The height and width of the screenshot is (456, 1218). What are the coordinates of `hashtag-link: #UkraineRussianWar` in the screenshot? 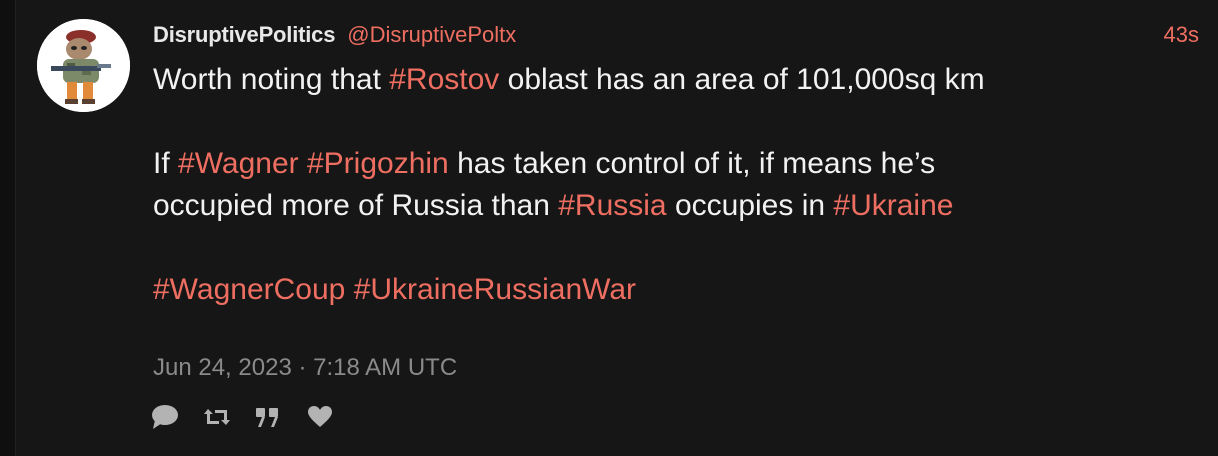 It's located at (495, 289).